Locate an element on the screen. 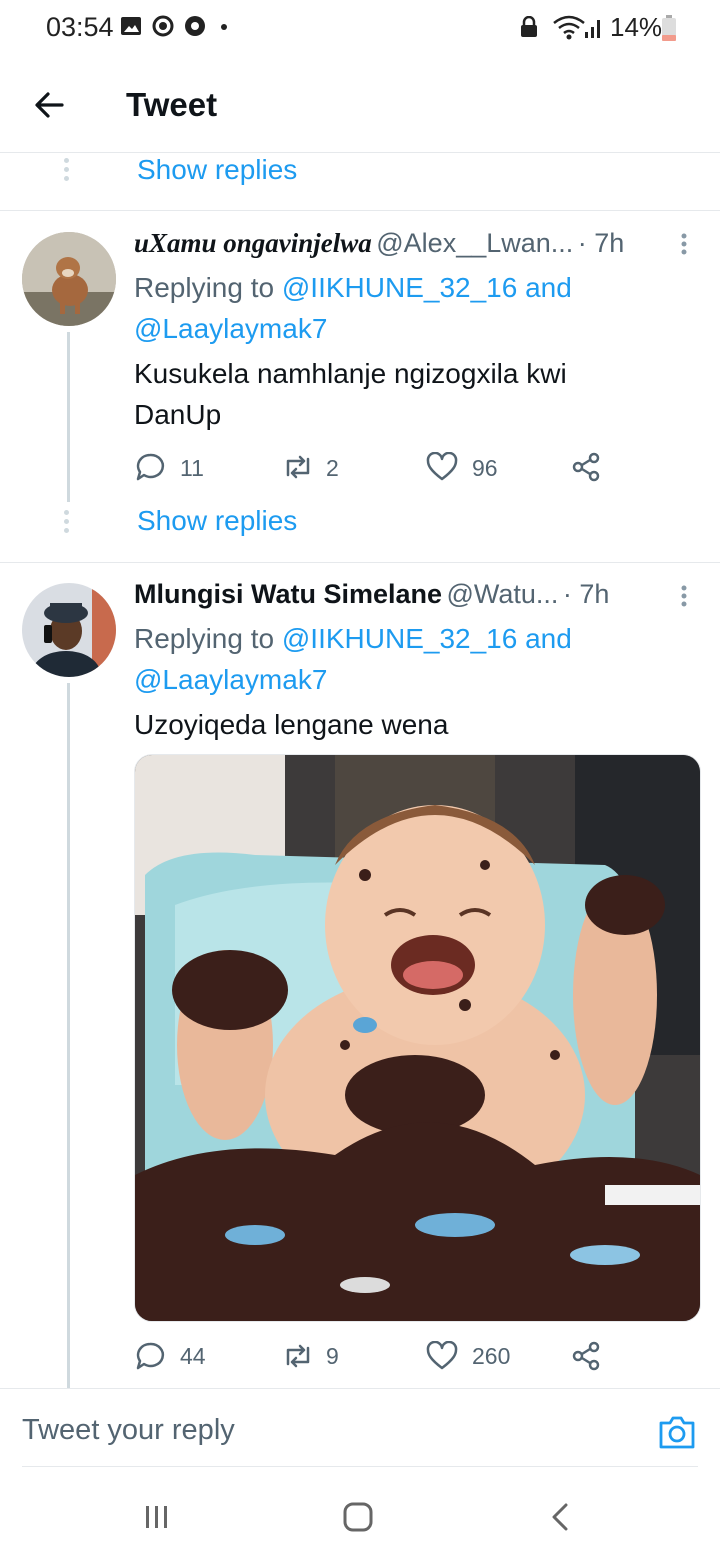  tweet-header: Mlungisi Watu Simelane @Watu... · 7h is located at coordinates (404, 594).